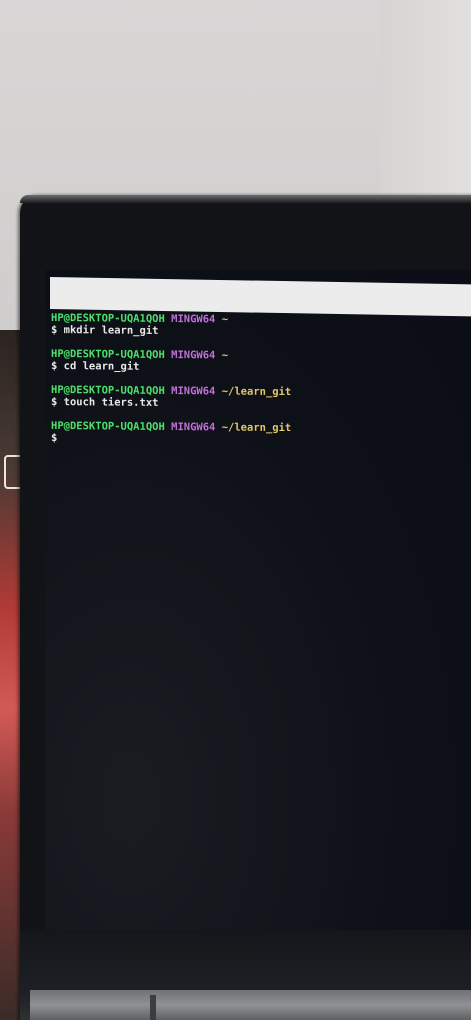 Image resolution: width=471 pixels, height=1020 pixels. Describe the element at coordinates (250, 1005) in the screenshot. I see `laptop-hinge` at that location.